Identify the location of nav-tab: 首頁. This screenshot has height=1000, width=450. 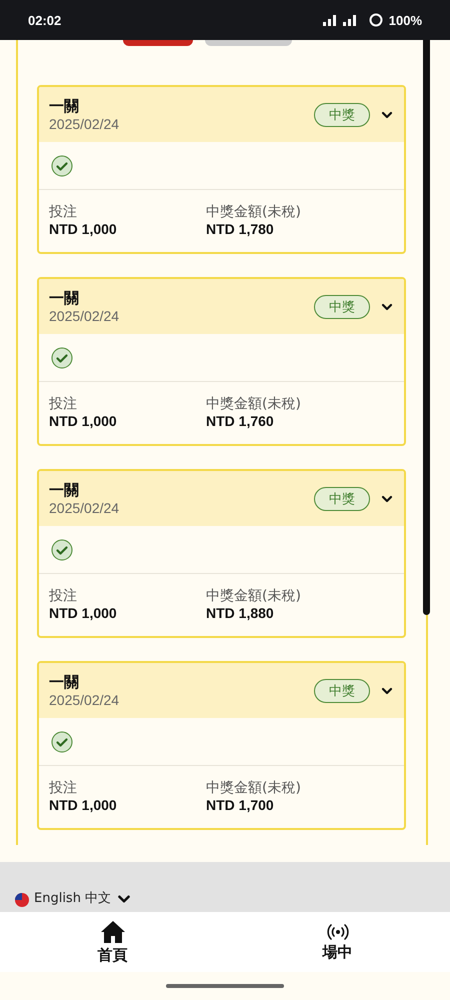
(112, 942).